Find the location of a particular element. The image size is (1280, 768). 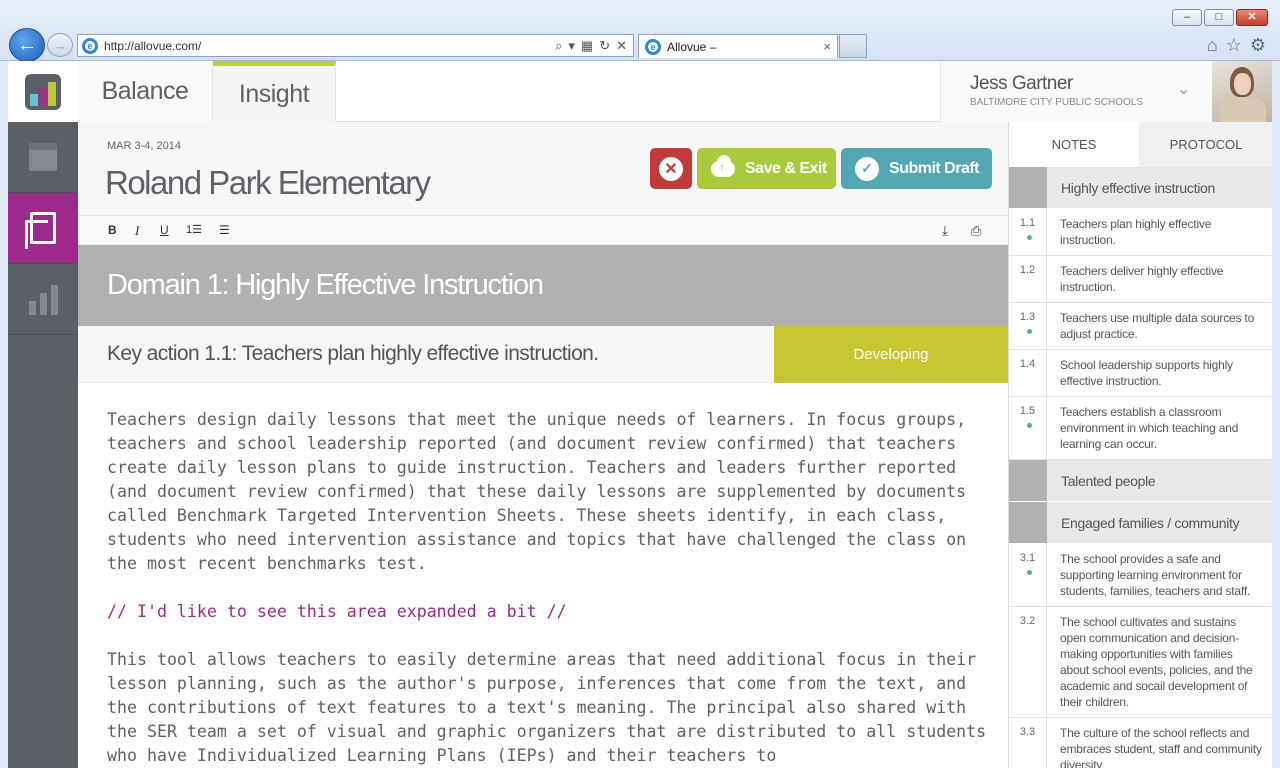

tab-protocol: PROTOCOL is located at coordinates (1205, 144).